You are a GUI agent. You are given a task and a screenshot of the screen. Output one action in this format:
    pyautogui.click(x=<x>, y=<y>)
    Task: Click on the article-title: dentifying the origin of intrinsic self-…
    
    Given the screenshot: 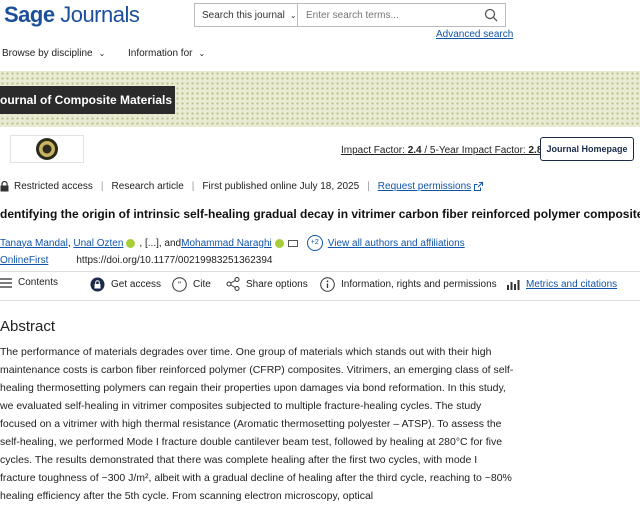 What is the action you would take?
    pyautogui.click(x=320, y=214)
    